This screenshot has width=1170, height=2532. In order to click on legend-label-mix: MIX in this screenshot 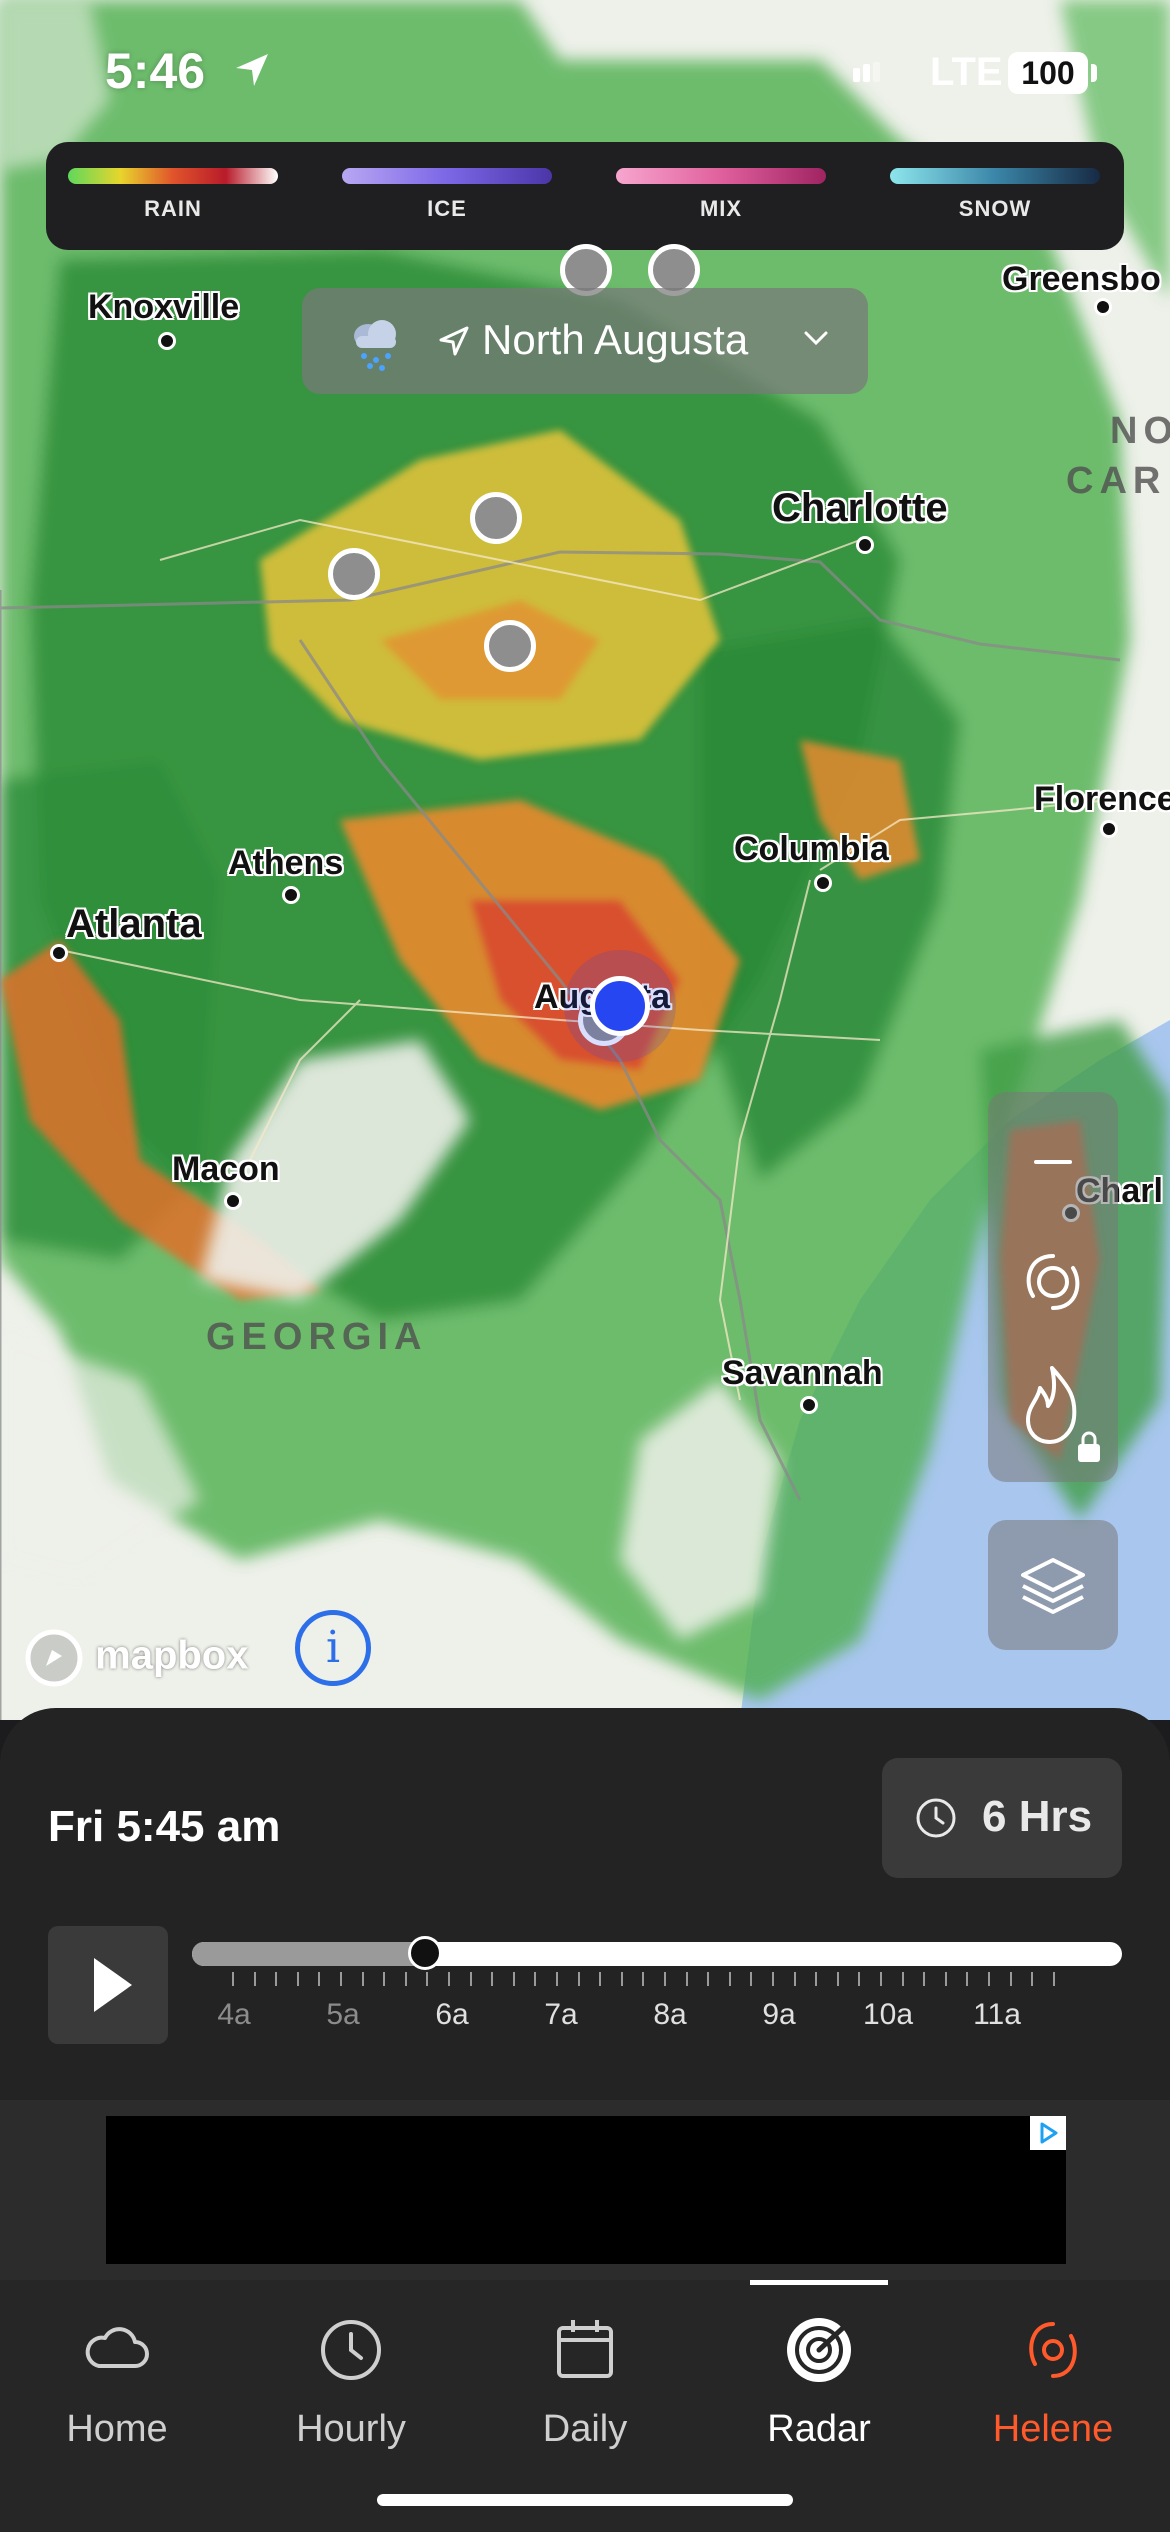, I will do `click(721, 208)`.